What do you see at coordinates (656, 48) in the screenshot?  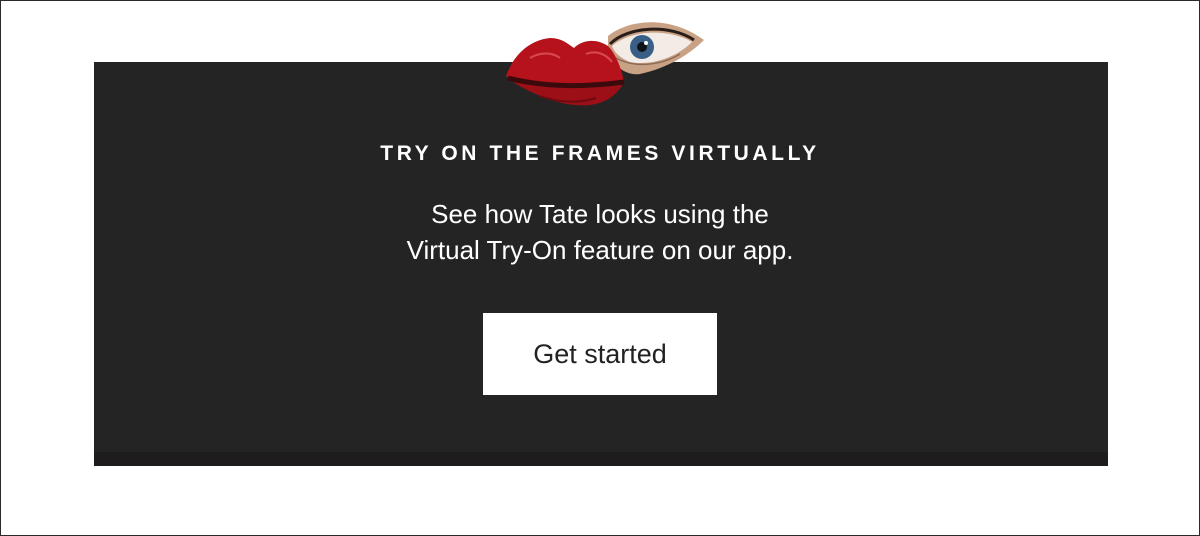 I see `eye-icon` at bounding box center [656, 48].